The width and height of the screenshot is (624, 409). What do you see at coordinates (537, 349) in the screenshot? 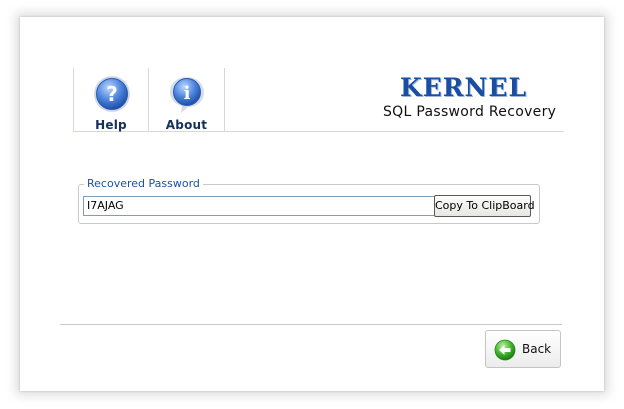
I see `back-label: Back` at bounding box center [537, 349].